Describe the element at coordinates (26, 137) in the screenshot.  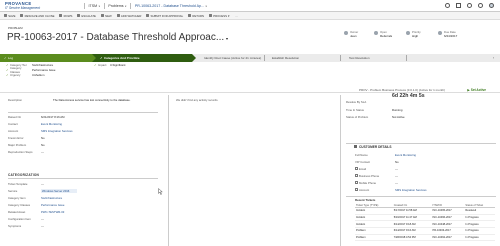
I see `field-known-error: Known Error No` at that location.